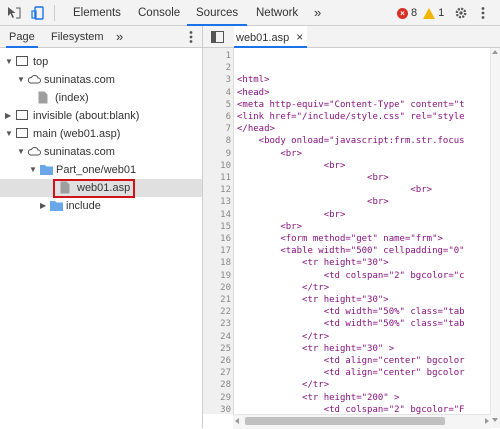 This screenshot has width=500, height=429. What do you see at coordinates (225, 275) in the screenshot?
I see `line-number: 19` at bounding box center [225, 275].